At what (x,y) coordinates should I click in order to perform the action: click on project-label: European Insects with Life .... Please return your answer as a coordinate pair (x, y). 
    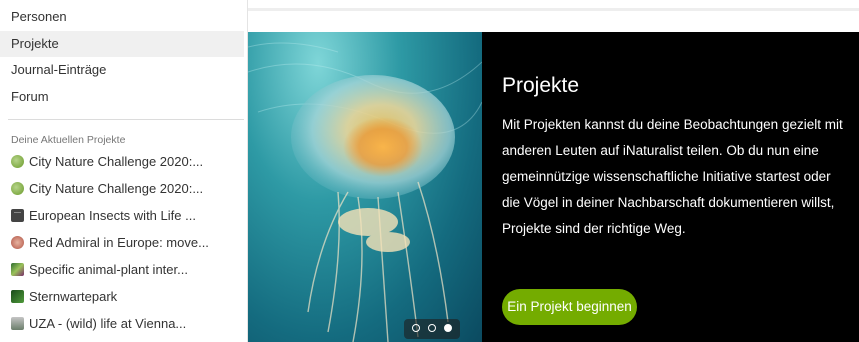
    Looking at the image, I should click on (112, 215).